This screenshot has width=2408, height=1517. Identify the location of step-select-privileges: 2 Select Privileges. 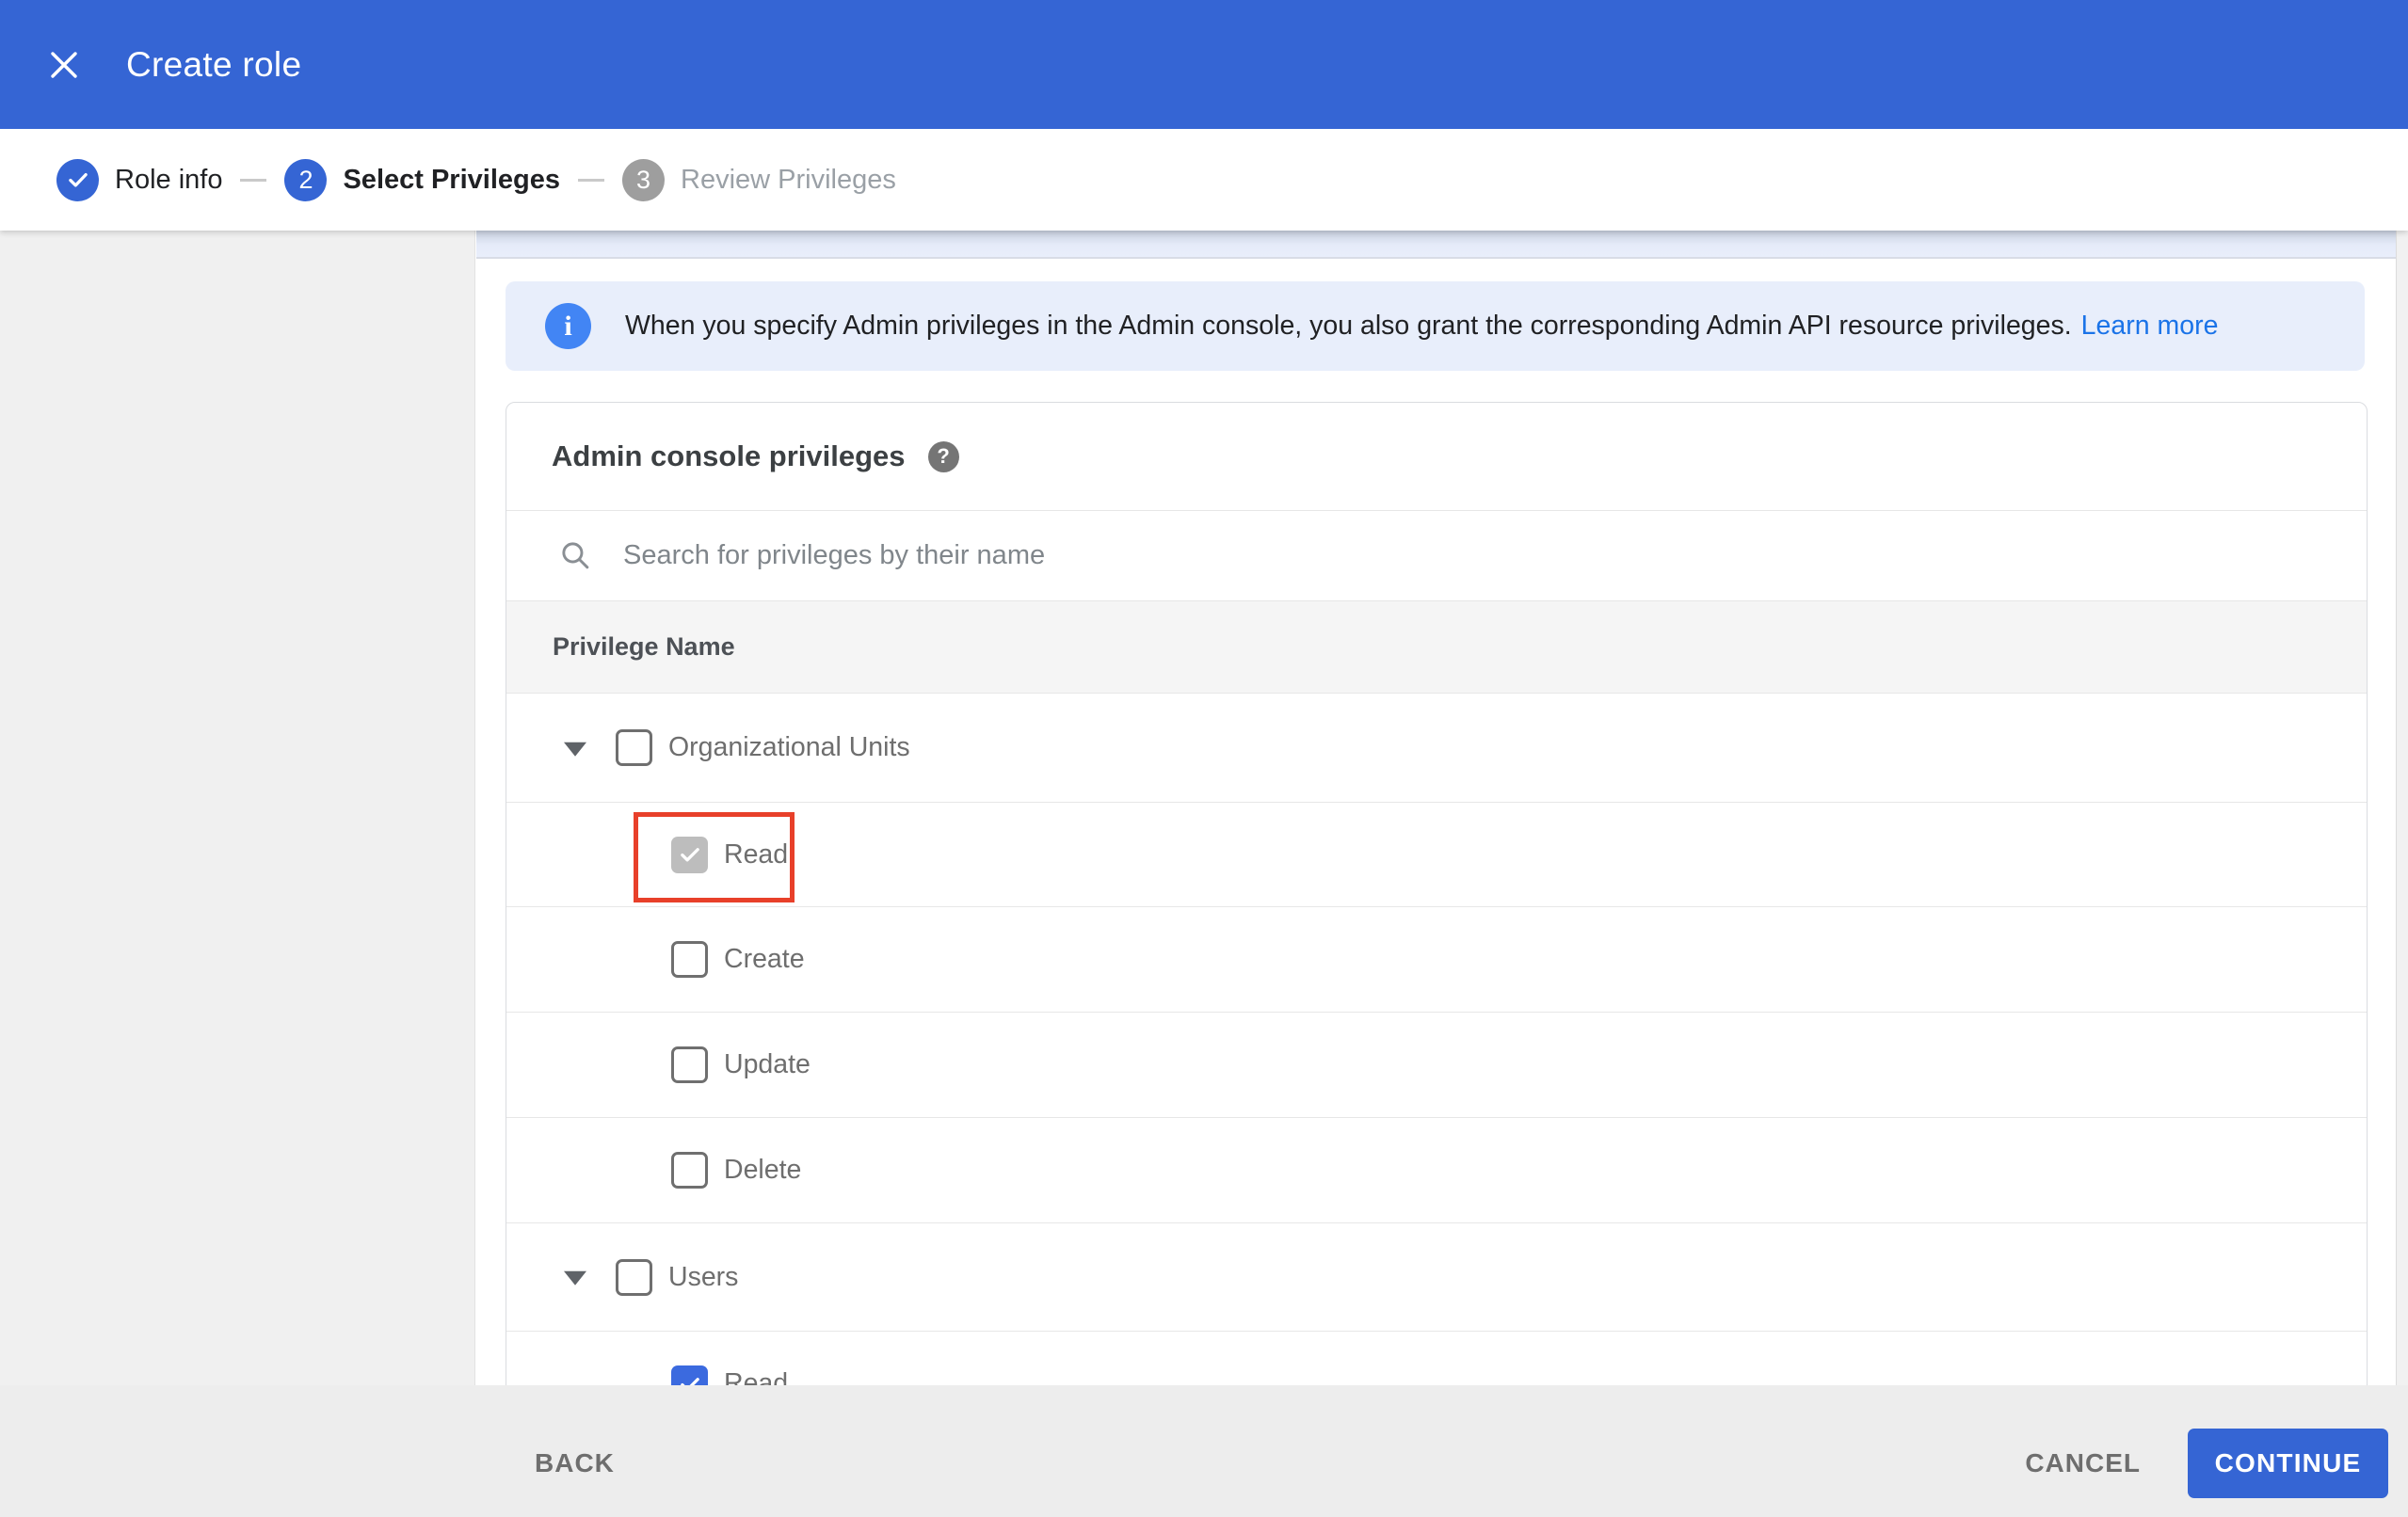
(422, 179).